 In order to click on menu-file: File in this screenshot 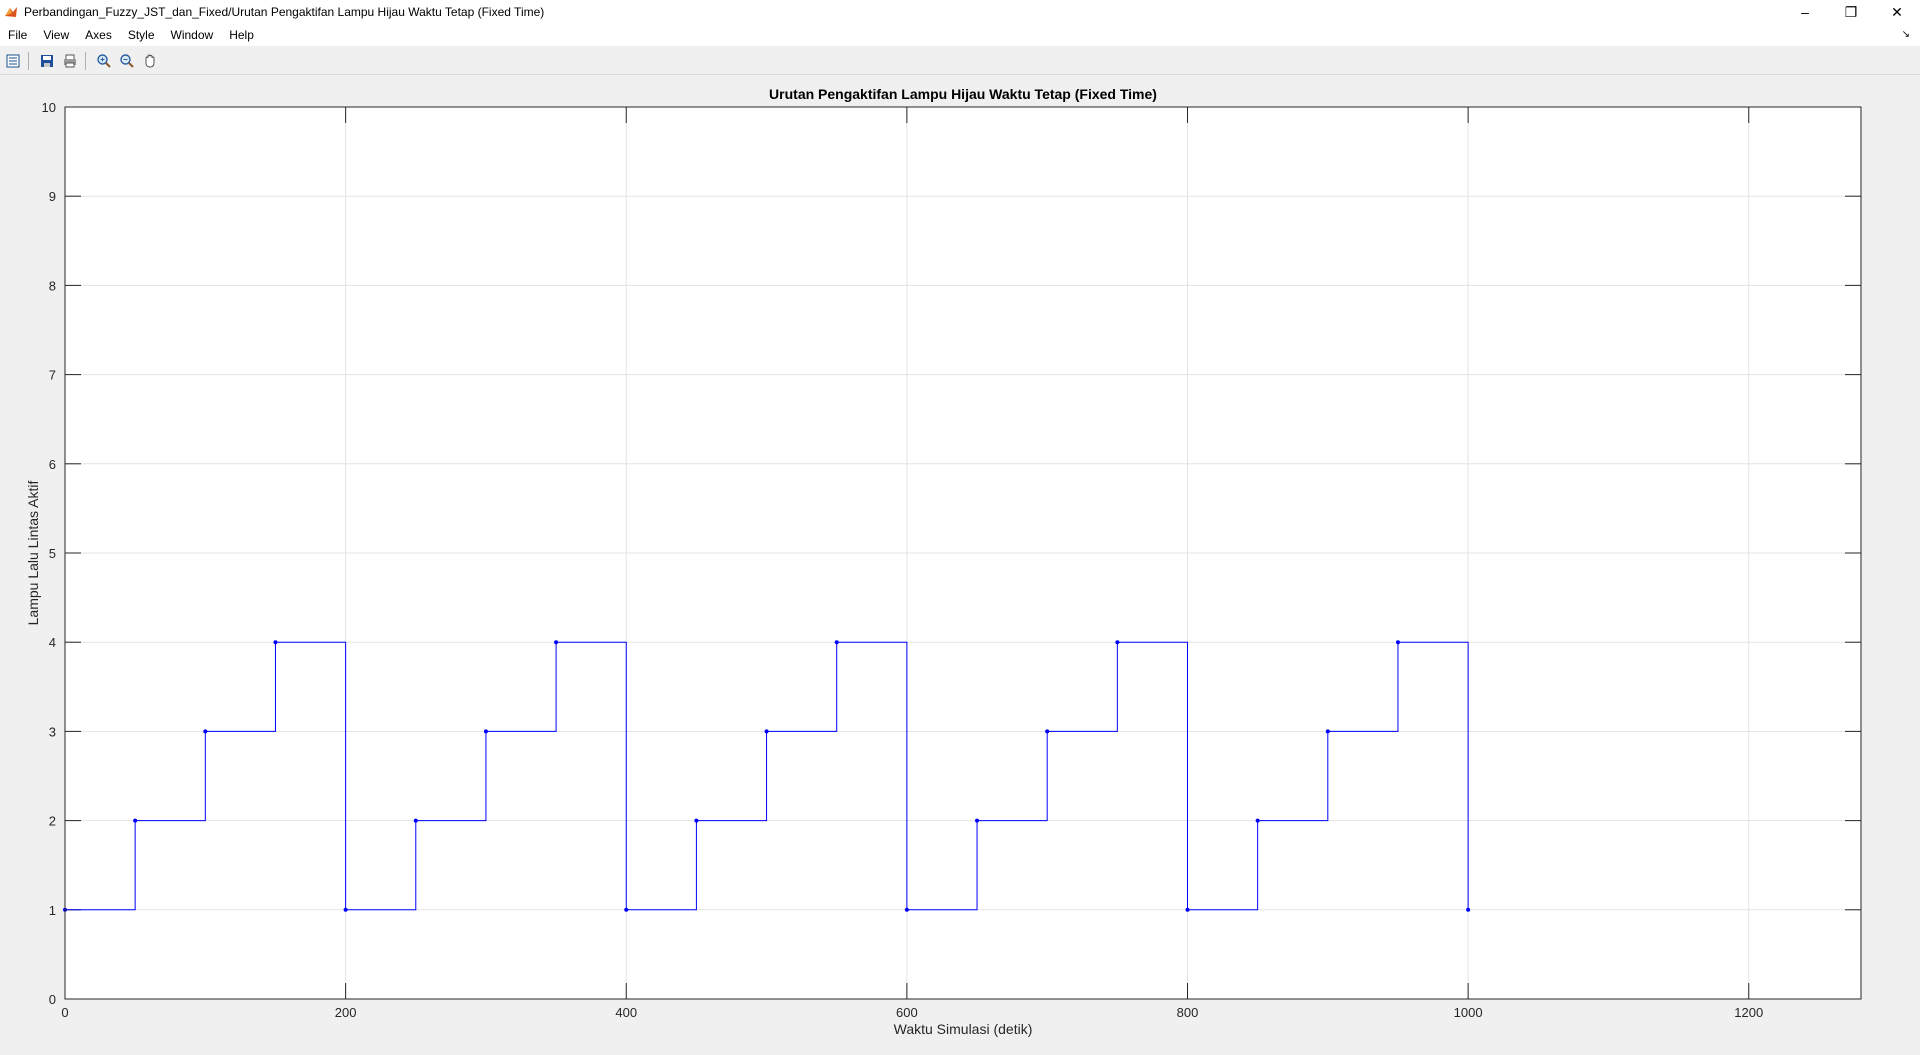, I will do `click(17, 35)`.